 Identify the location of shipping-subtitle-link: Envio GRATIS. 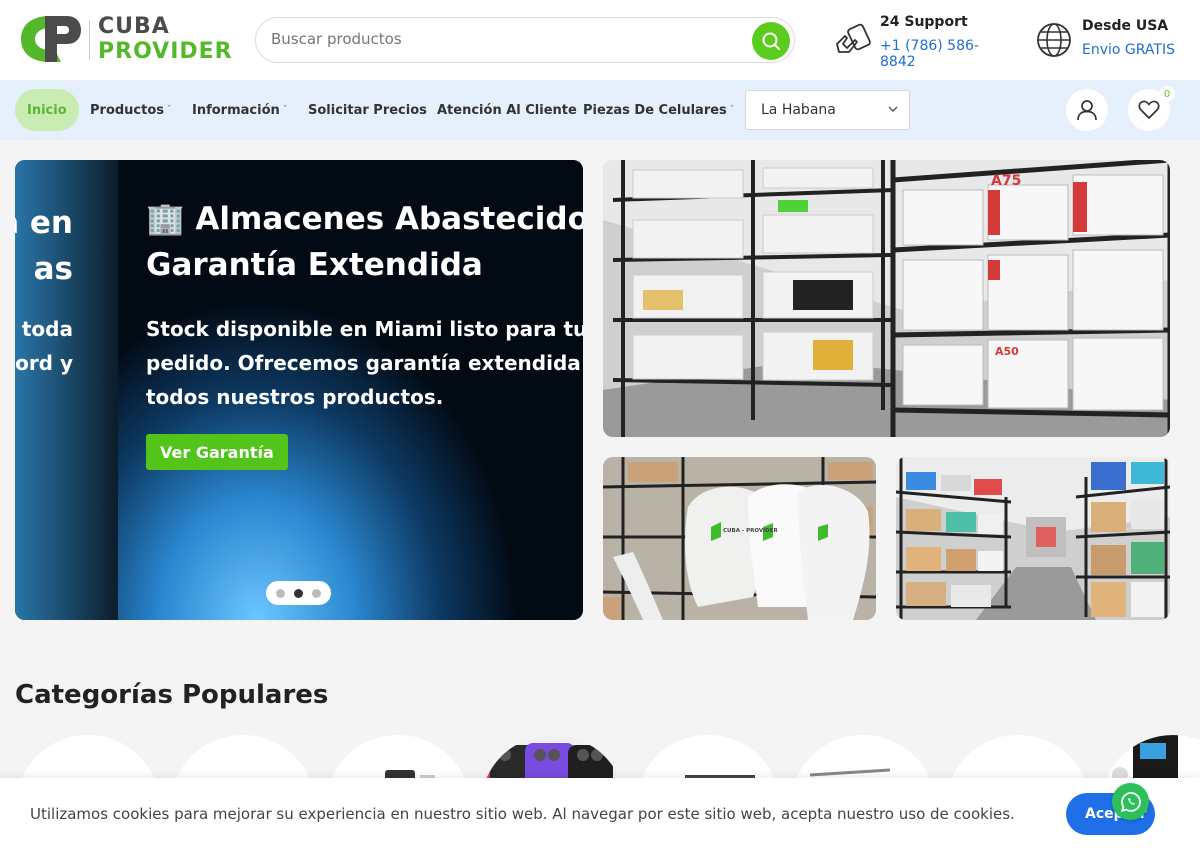
(1128, 50).